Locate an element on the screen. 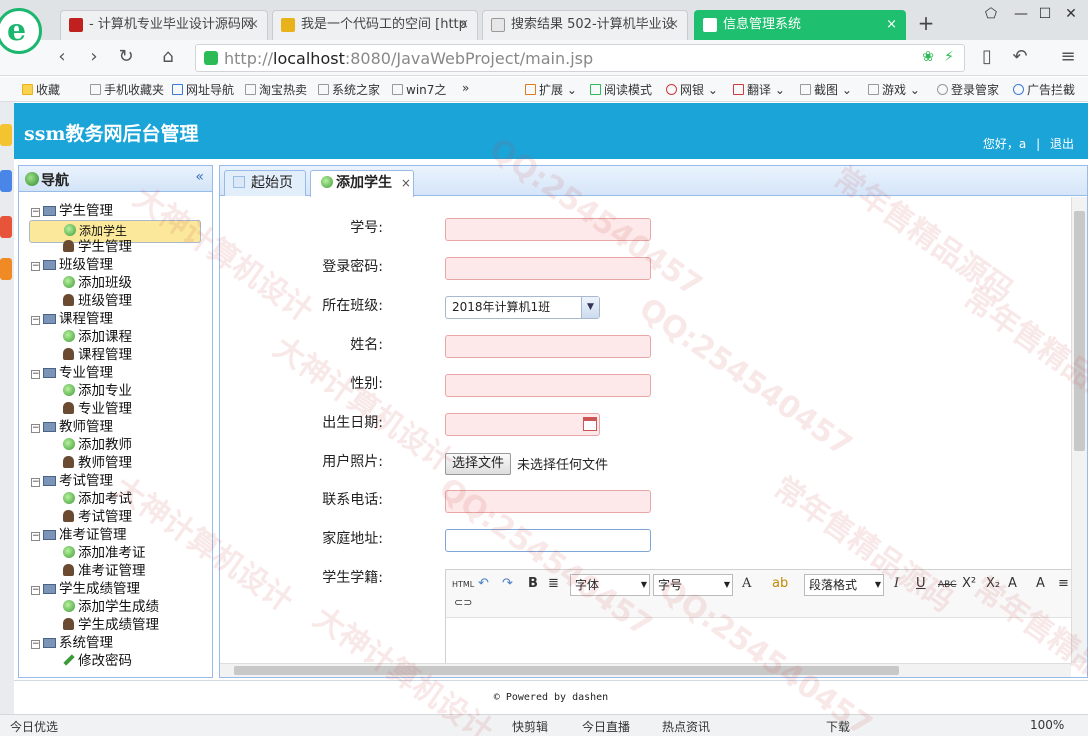  side-app-icon is located at coordinates (6, 269).